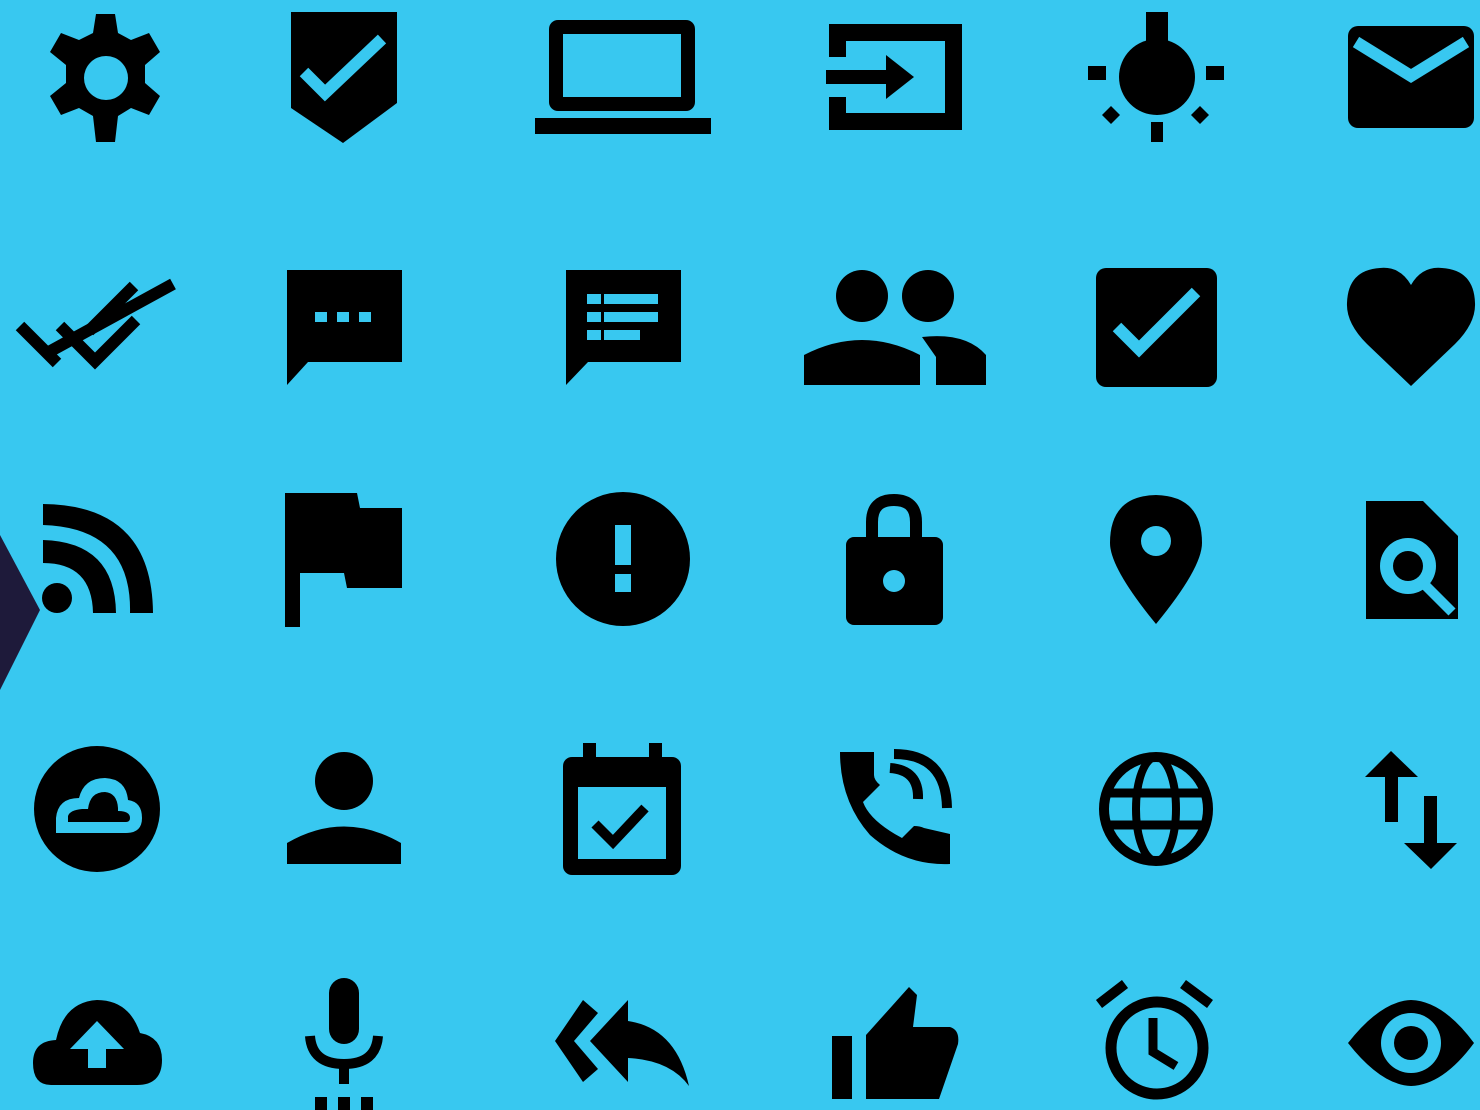 The image size is (1480, 1110). What do you see at coordinates (623, 559) in the screenshot?
I see `alert-circle-icon` at bounding box center [623, 559].